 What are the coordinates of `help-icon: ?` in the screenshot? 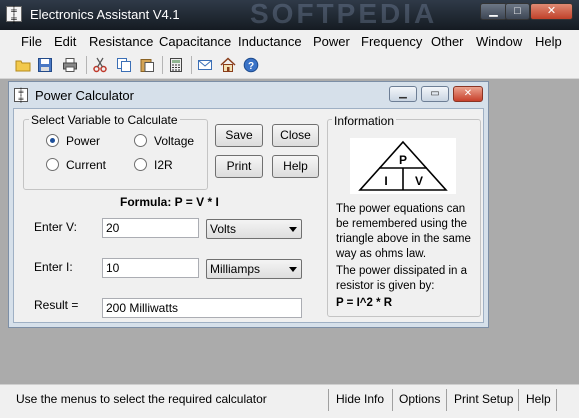 It's located at (251, 65).